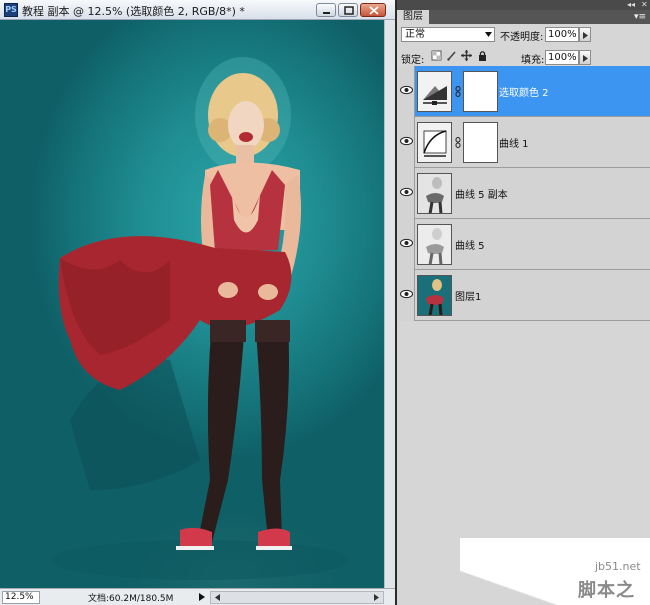 Image resolution: width=650 pixels, height=605 pixels. What do you see at coordinates (640, 17) in the screenshot?
I see `panel-menu-icon: ▾≡` at bounding box center [640, 17].